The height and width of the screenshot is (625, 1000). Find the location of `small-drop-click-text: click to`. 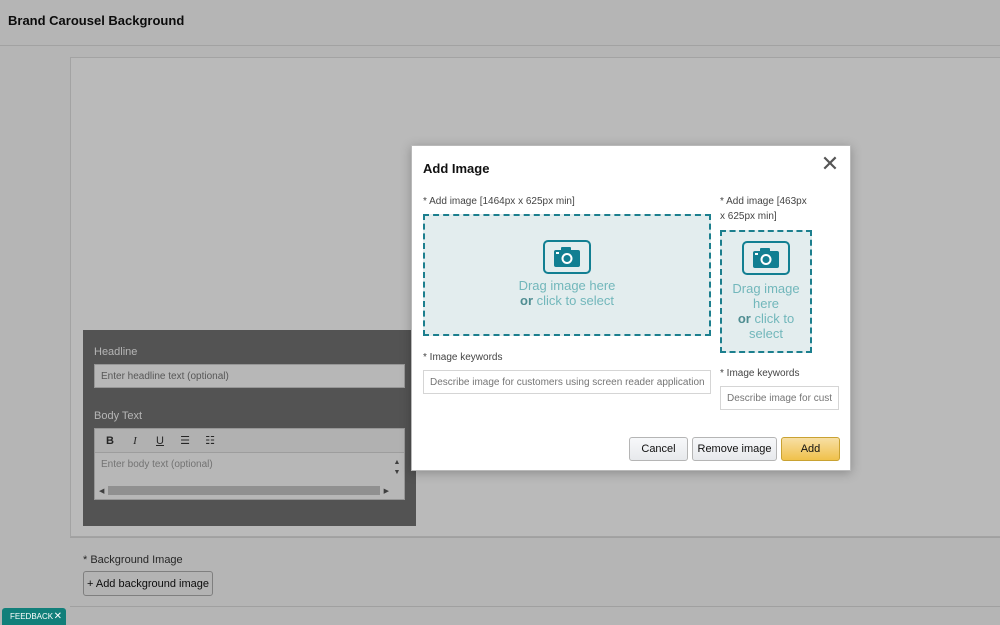

small-drop-click-text: click to is located at coordinates (772, 318).